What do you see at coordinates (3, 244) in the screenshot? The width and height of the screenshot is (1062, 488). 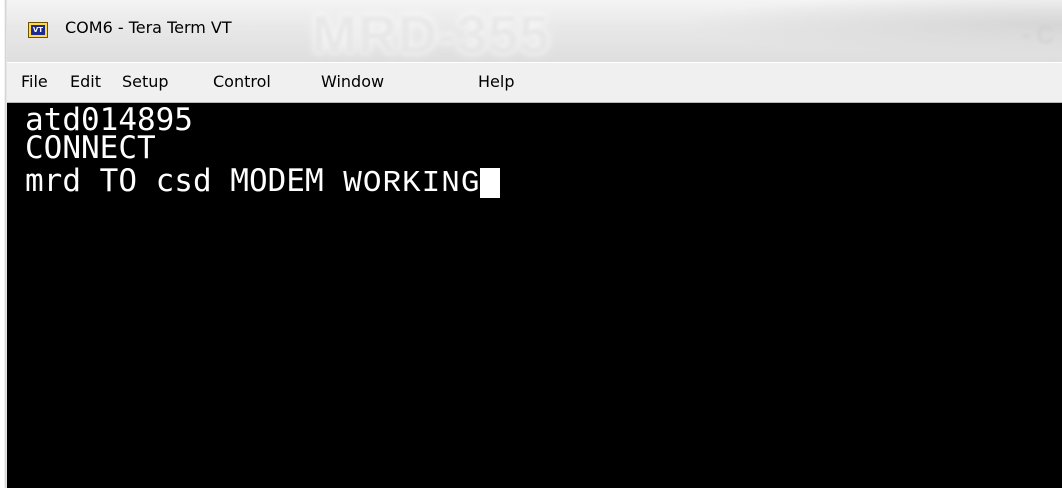 I see `window-left-border` at bounding box center [3, 244].